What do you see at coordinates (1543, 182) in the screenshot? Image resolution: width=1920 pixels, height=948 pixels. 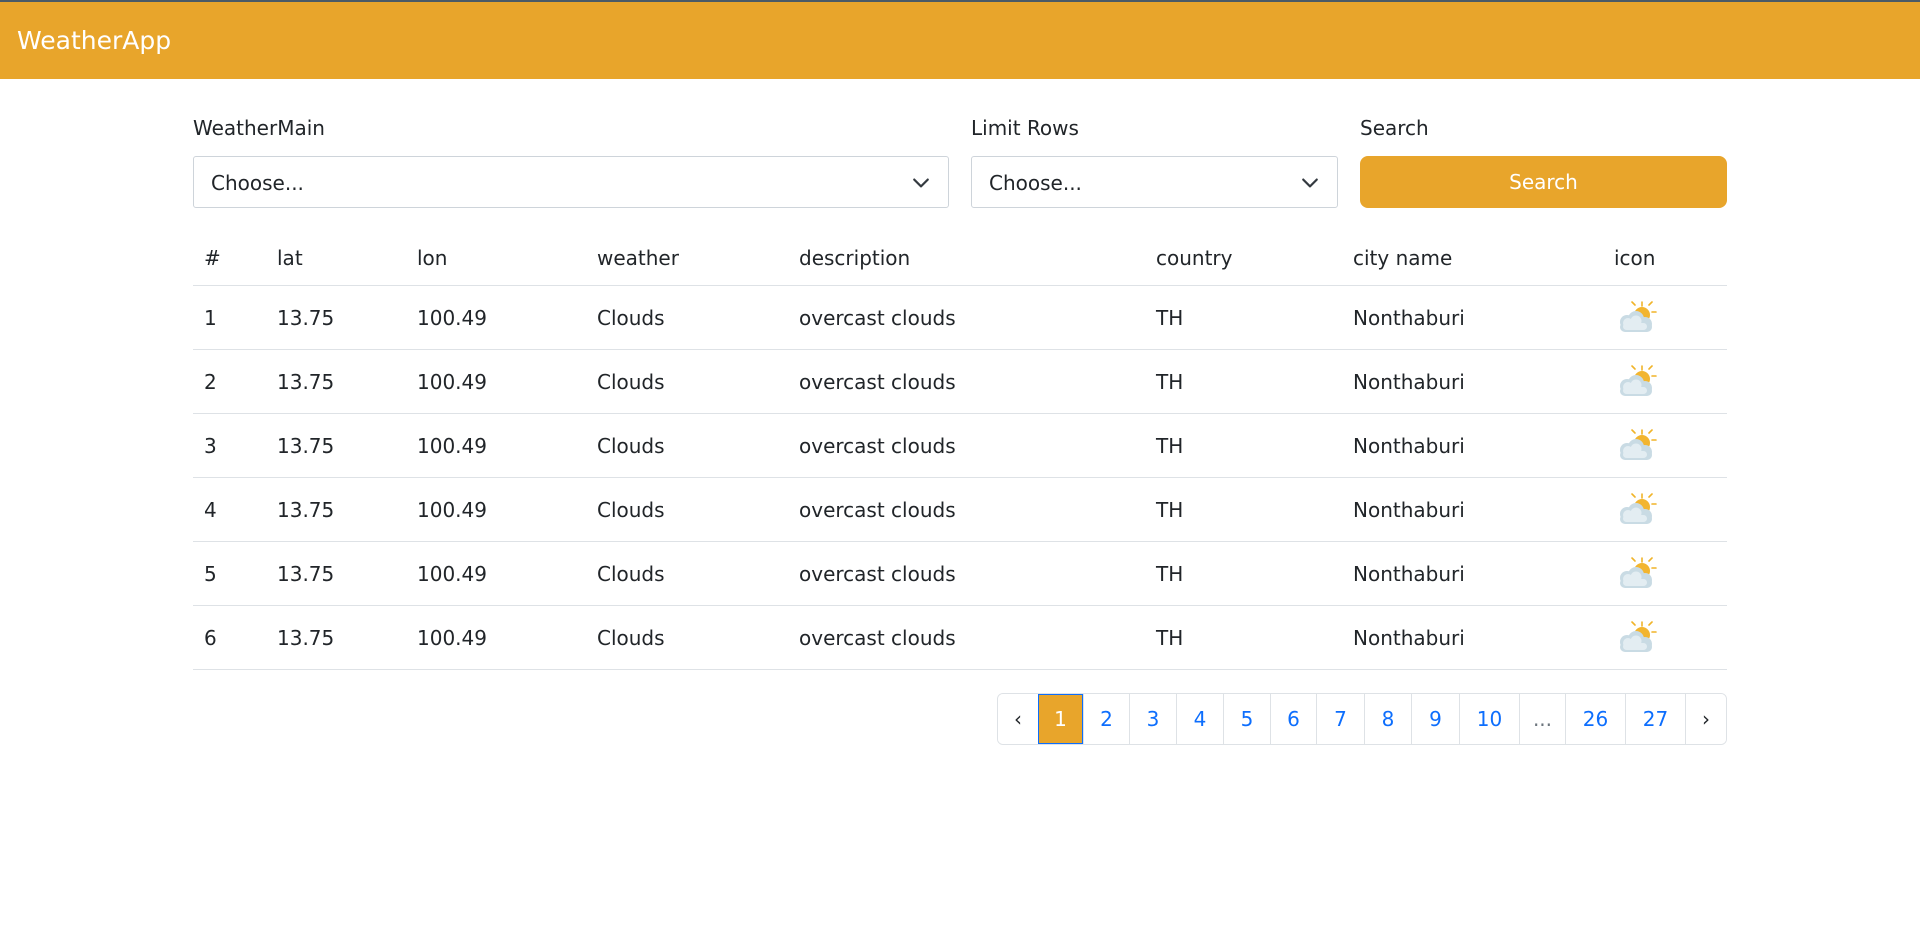 I see `search-button: Search` at bounding box center [1543, 182].